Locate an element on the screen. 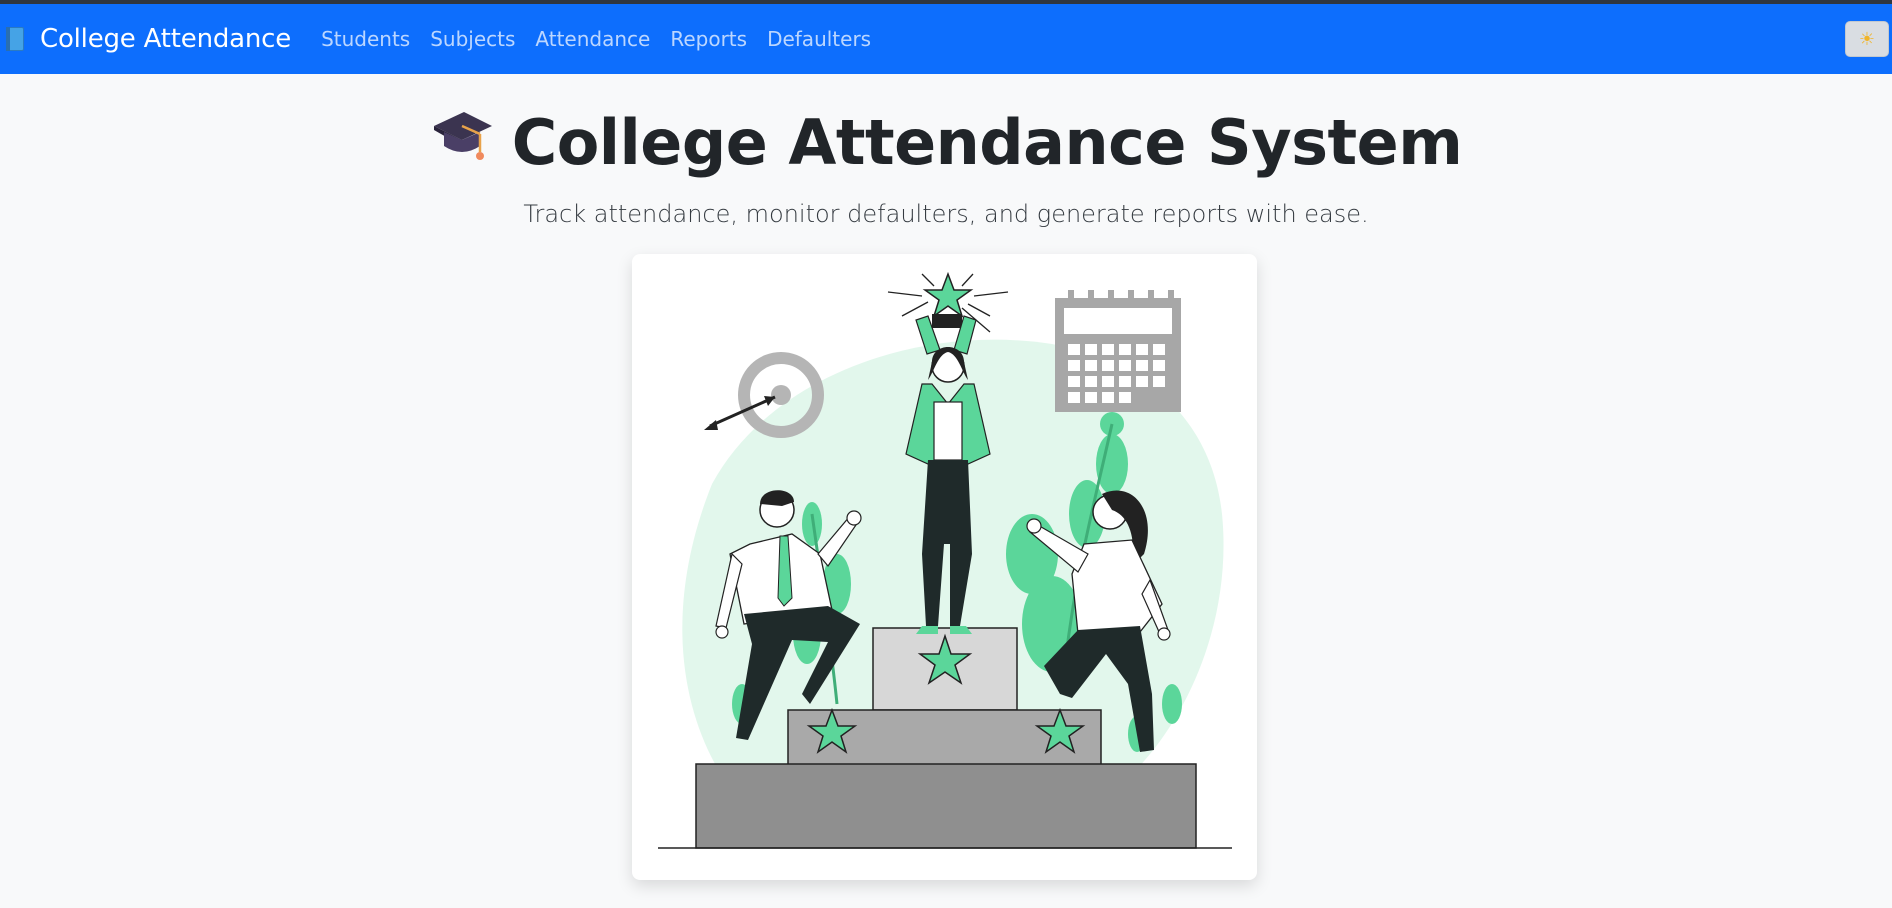  sun-icon: ☀ is located at coordinates (1867, 39).